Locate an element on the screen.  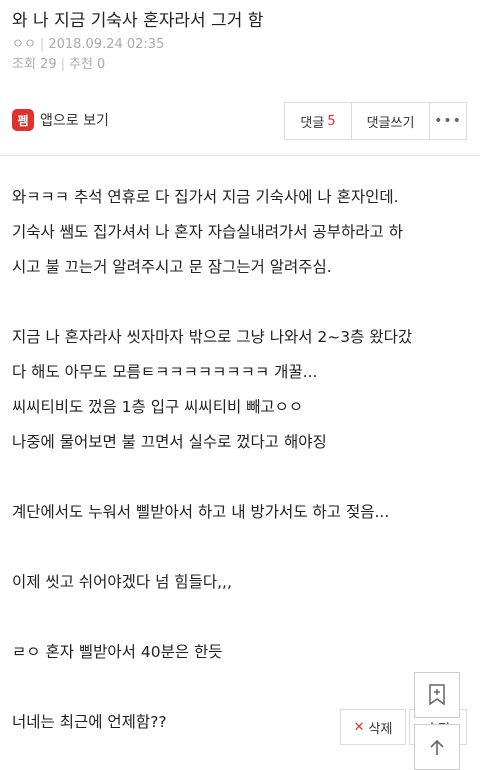
app-view-label: 앱으로 보기 is located at coordinates (74, 121).